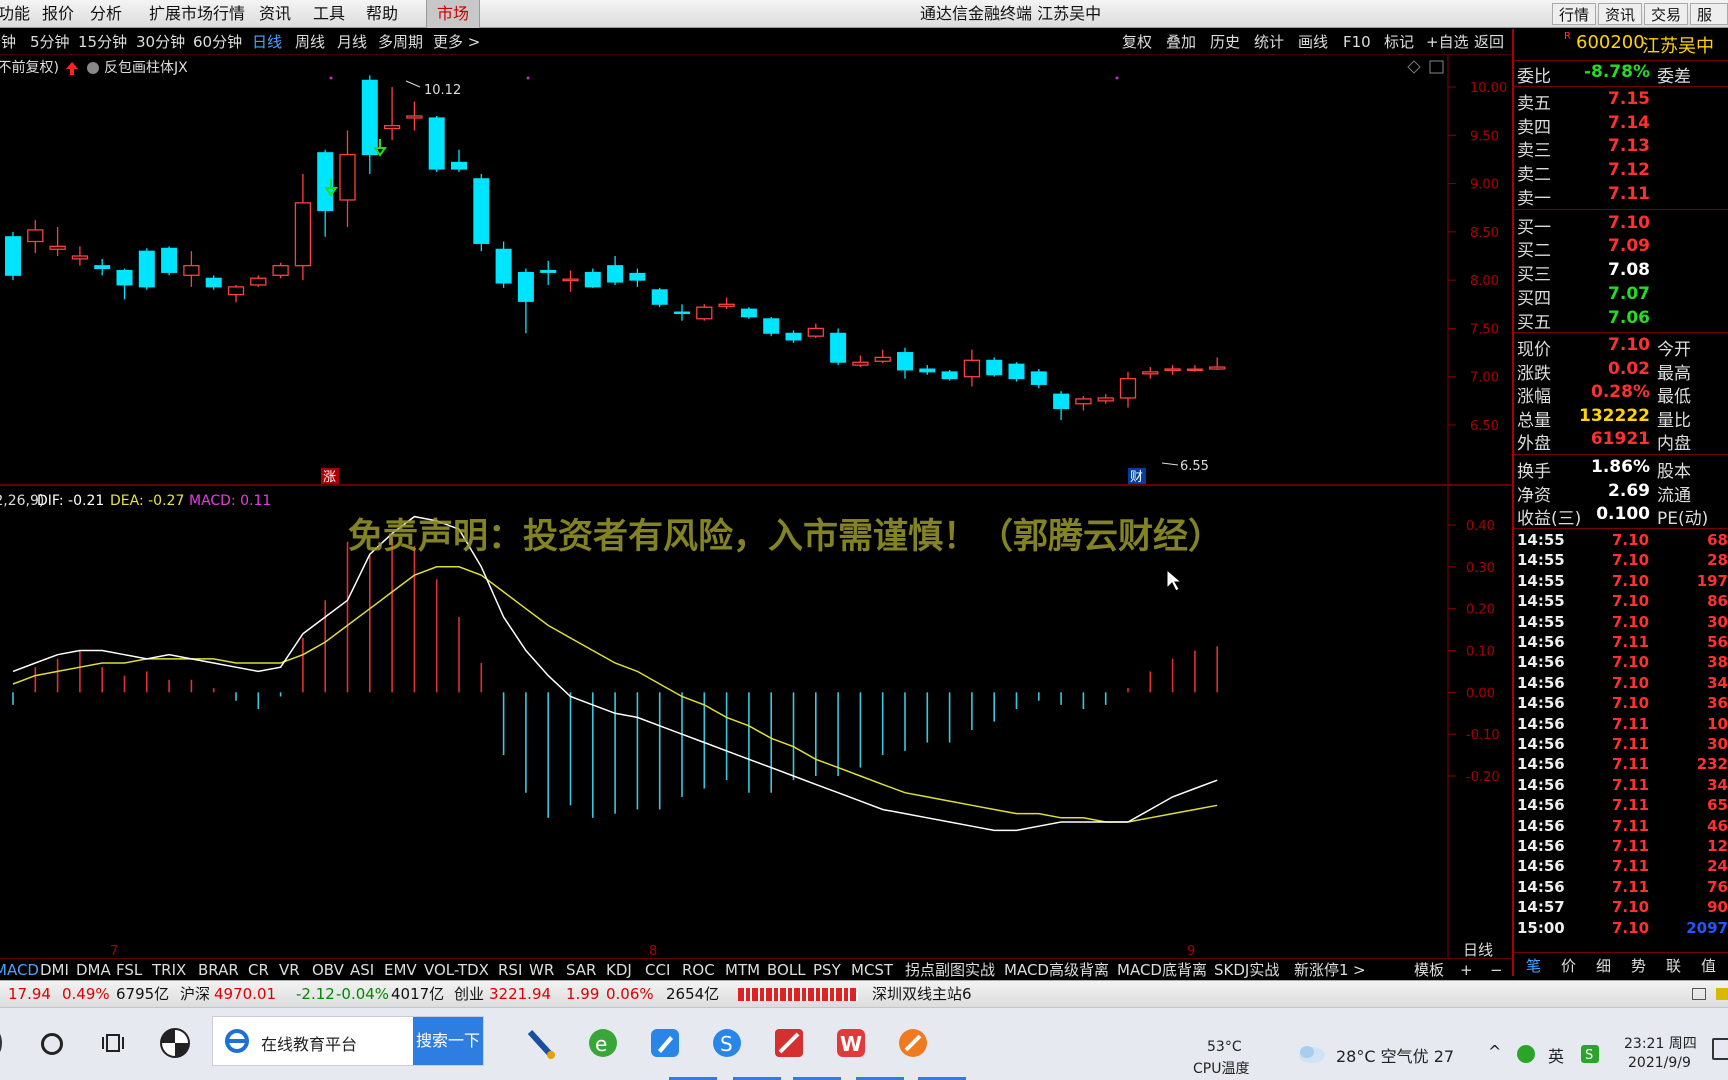  What do you see at coordinates (29, 67) in the screenshot?
I see `fq-label: (不前复权)` at bounding box center [29, 67].